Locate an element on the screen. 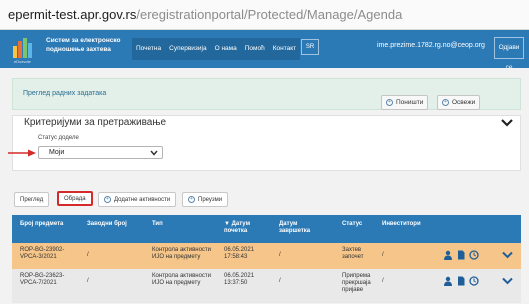 The width and height of the screenshot is (529, 304). nav-about: О нама is located at coordinates (226, 49).